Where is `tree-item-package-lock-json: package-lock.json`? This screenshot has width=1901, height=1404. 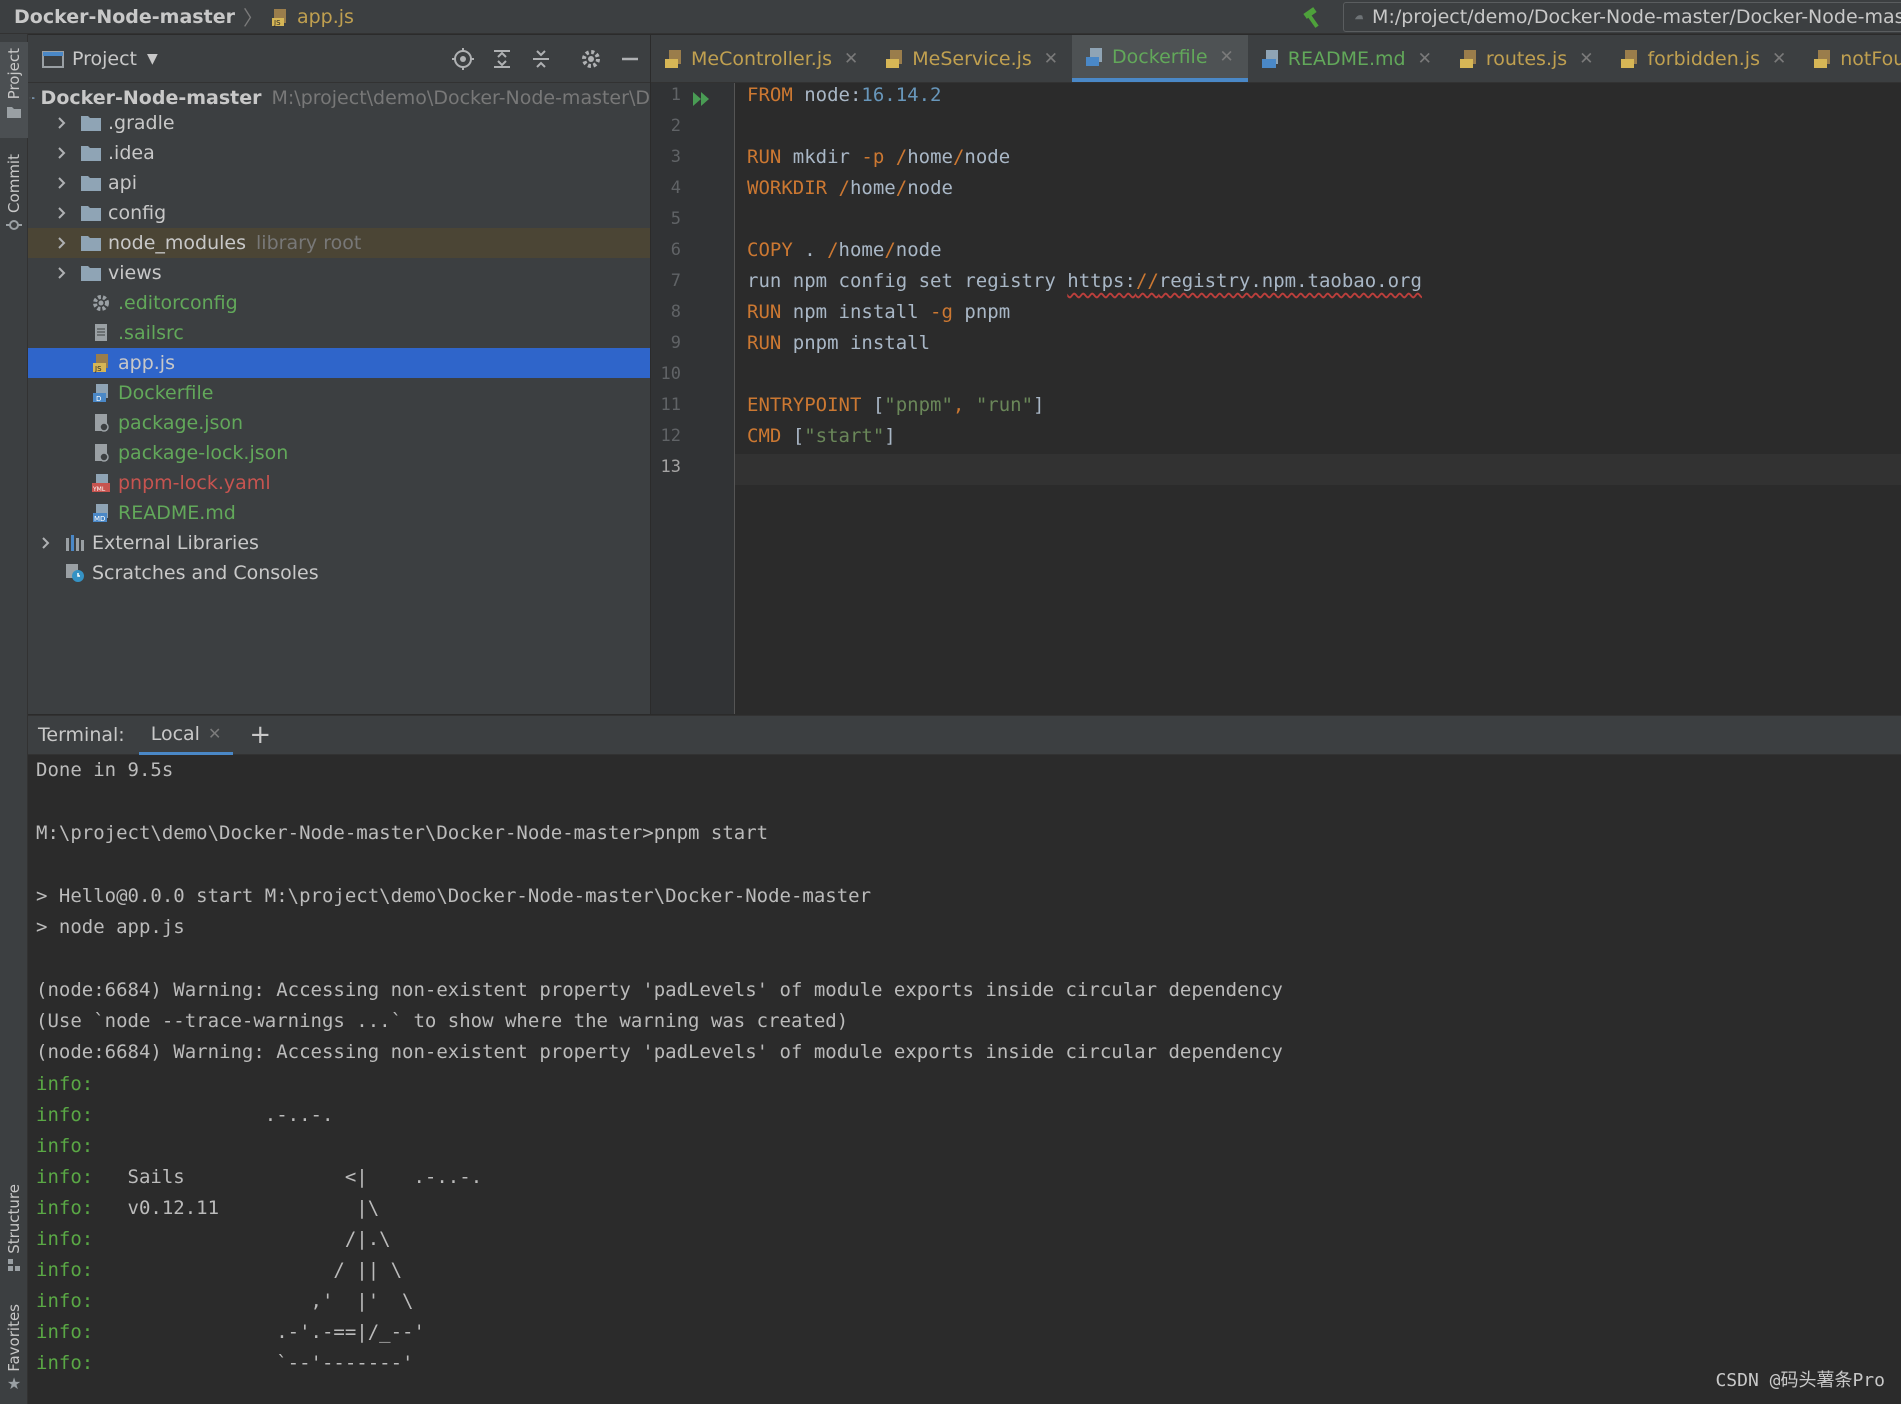 tree-item-package-lock-json: package-lock.json is located at coordinates (339, 453).